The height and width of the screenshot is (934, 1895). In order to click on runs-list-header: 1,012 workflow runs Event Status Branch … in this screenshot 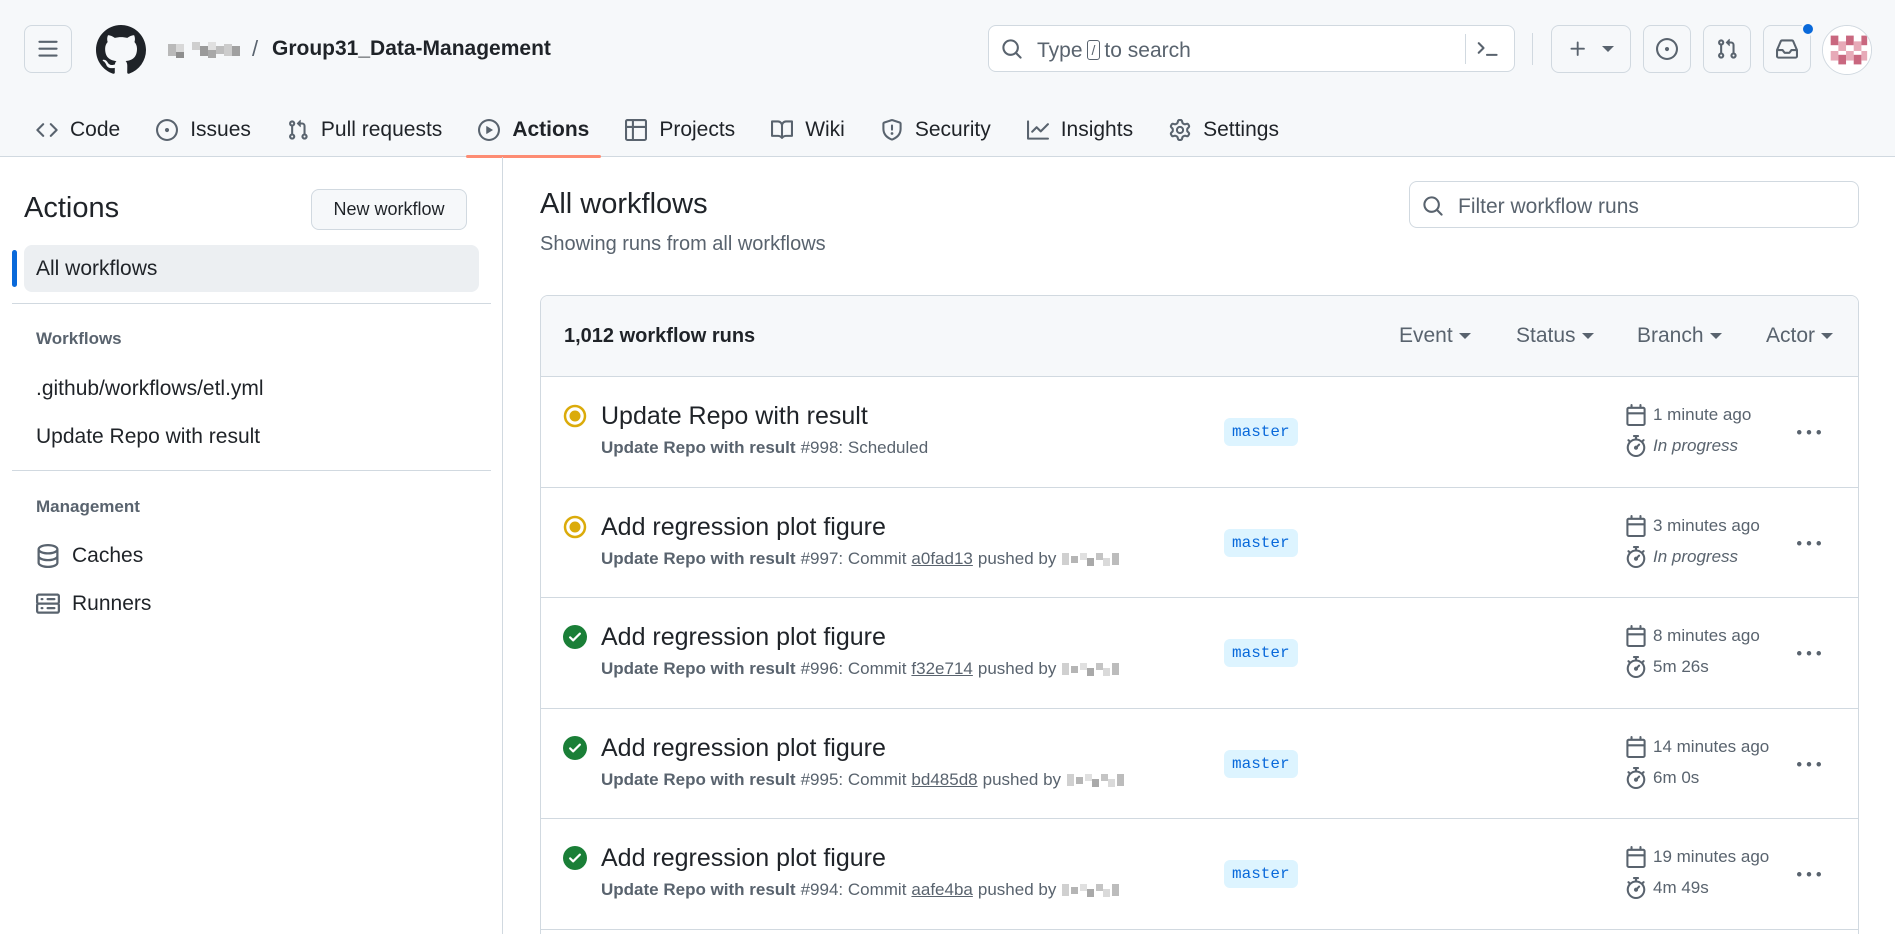, I will do `click(1199, 336)`.